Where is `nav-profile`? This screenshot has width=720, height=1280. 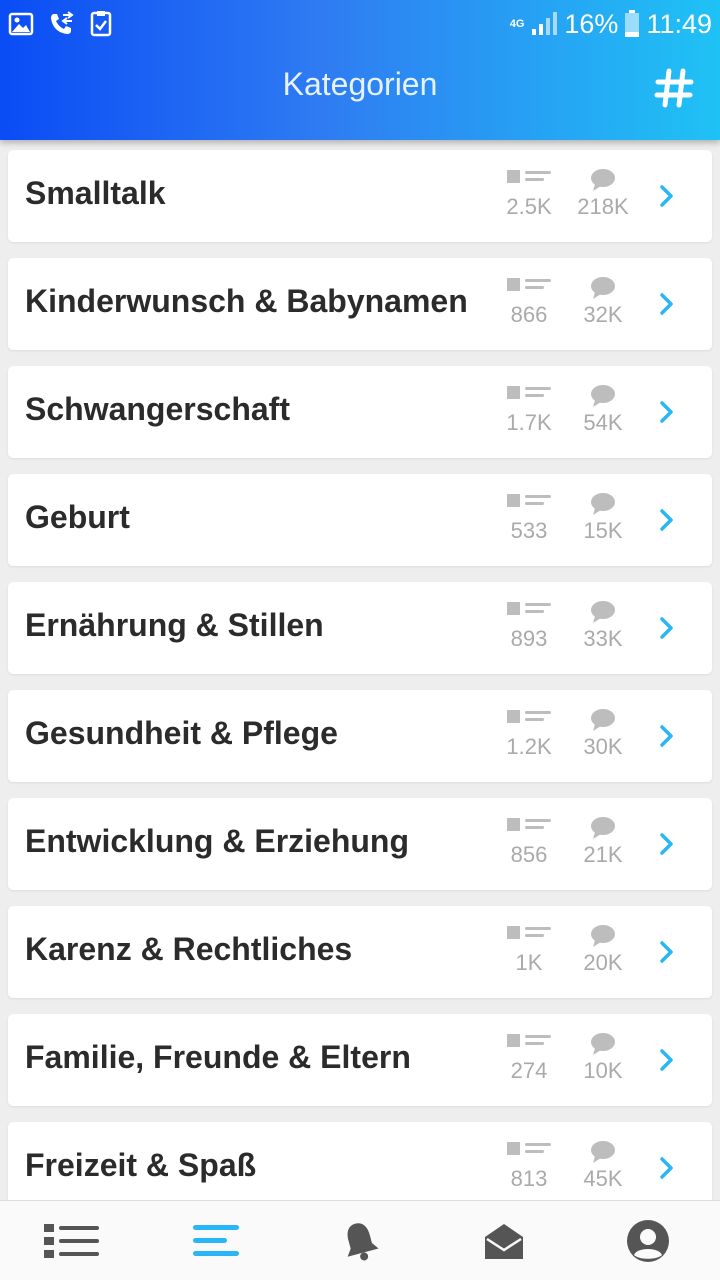
nav-profile is located at coordinates (648, 1241).